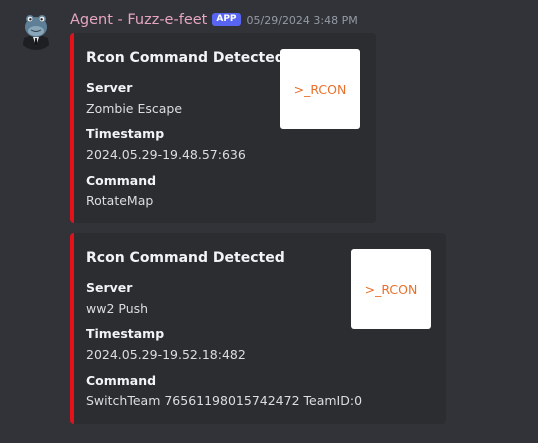 Image resolution: width=538 pixels, height=443 pixels. What do you see at coordinates (226, 19) in the screenshot?
I see `app-badge: APP` at bounding box center [226, 19].